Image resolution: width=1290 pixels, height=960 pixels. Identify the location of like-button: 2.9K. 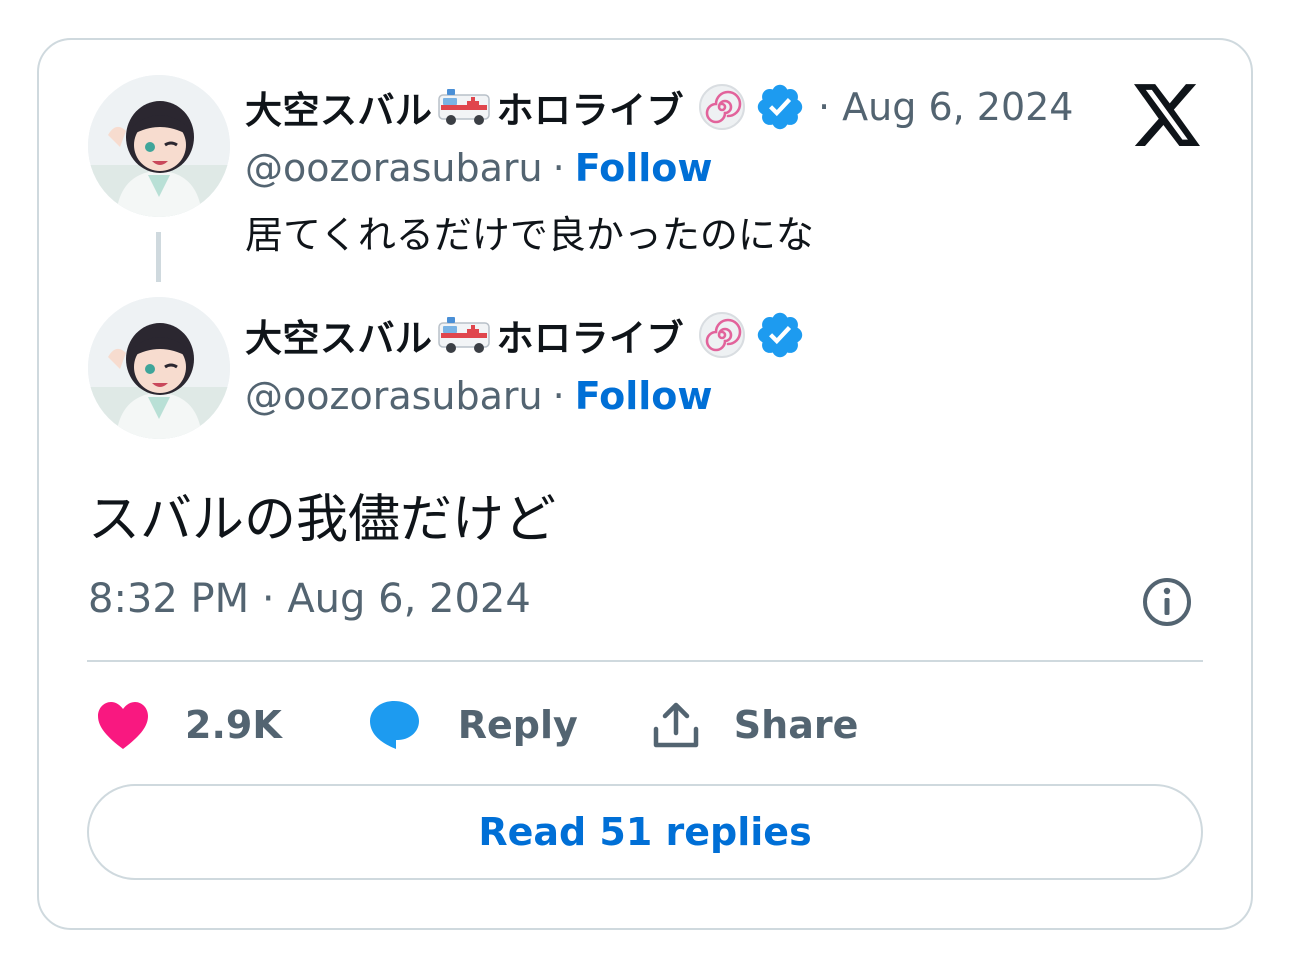
(188, 725).